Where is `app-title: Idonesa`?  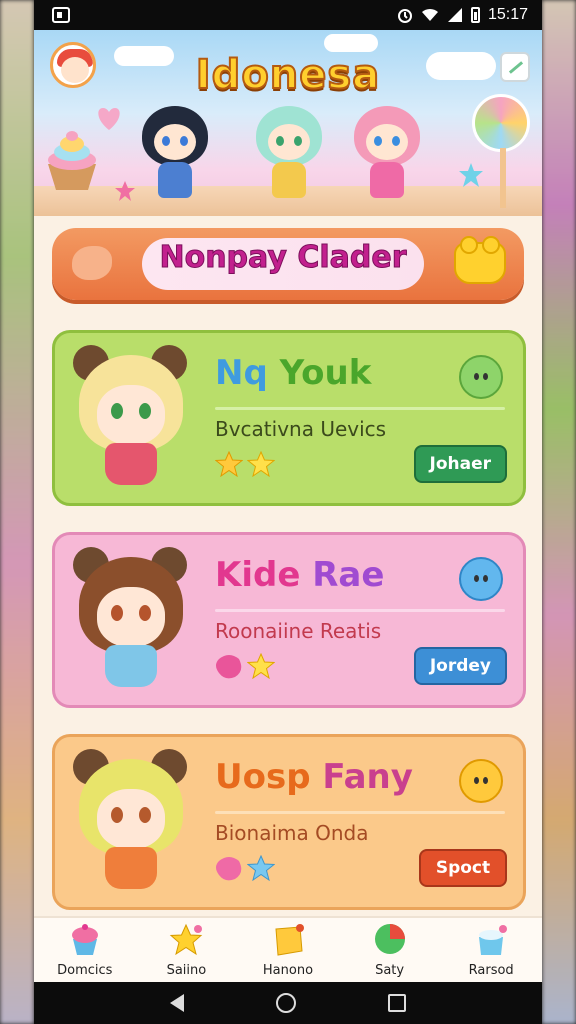 app-title: Idonesa is located at coordinates (288, 75).